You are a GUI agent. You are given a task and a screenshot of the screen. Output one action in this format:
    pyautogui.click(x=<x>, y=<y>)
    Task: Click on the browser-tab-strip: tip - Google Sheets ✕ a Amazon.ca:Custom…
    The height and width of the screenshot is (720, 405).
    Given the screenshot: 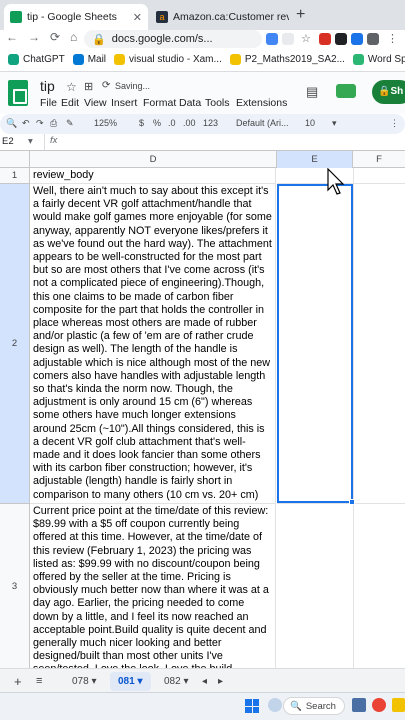 What is the action you would take?
    pyautogui.click(x=202, y=15)
    